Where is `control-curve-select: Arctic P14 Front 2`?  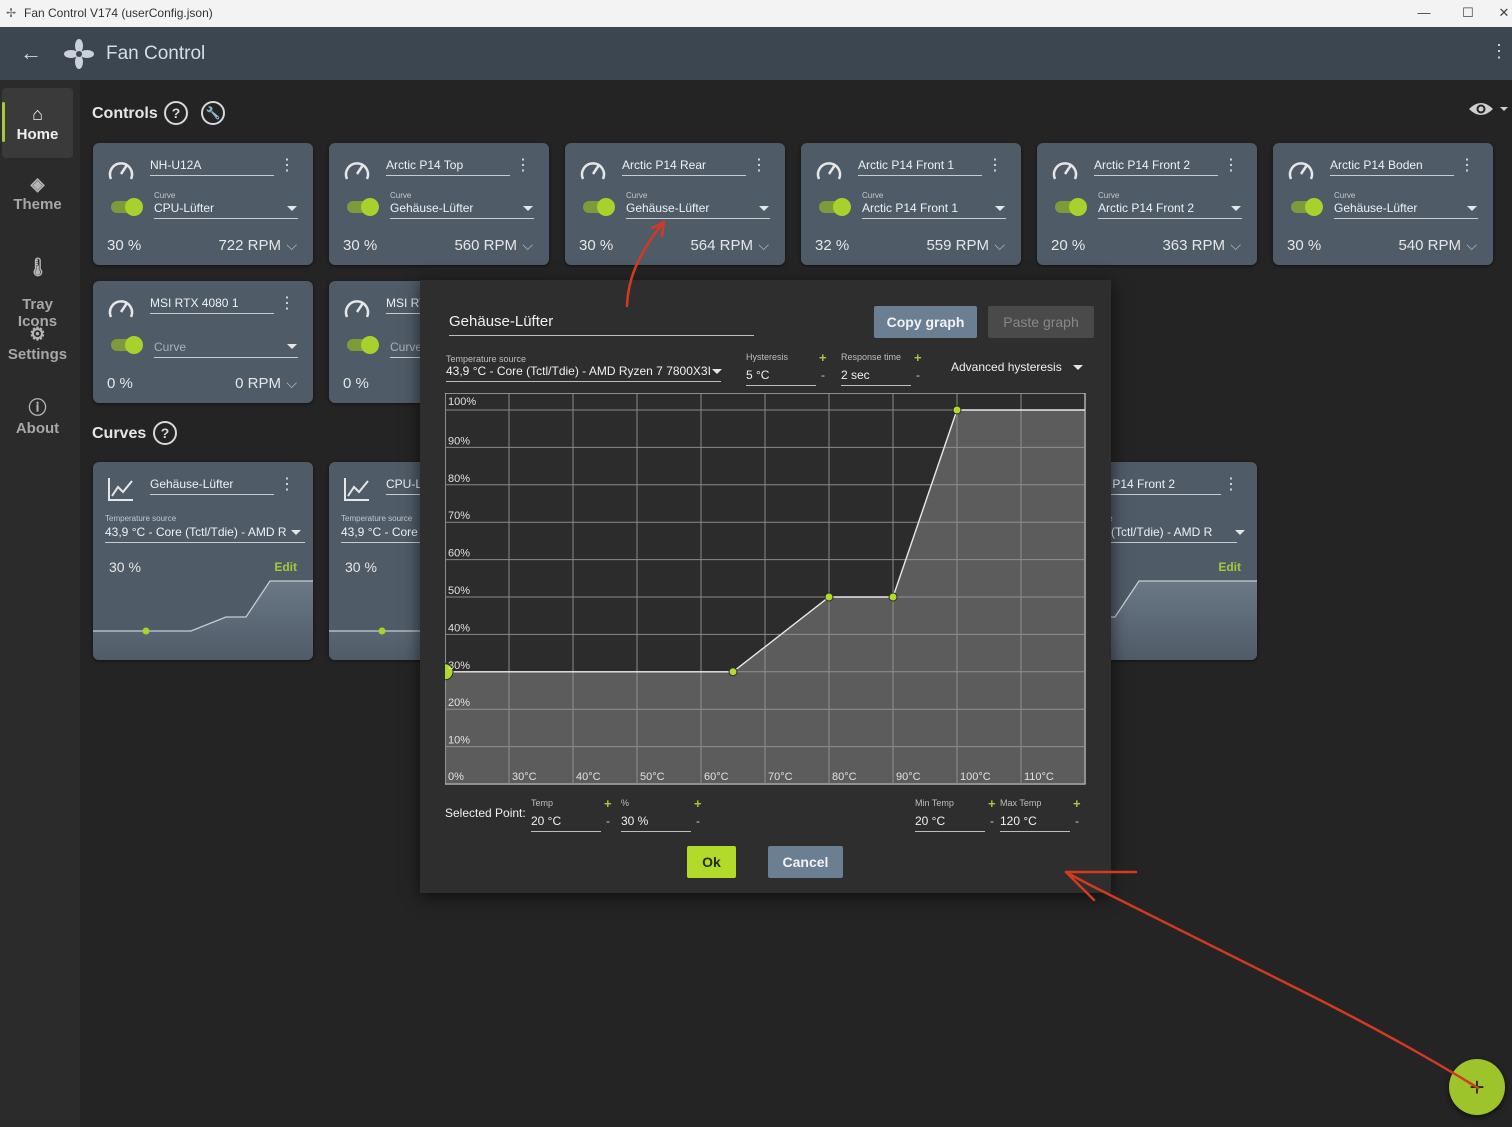 control-curve-select: Arctic P14 Front 2 is located at coordinates (1170, 210).